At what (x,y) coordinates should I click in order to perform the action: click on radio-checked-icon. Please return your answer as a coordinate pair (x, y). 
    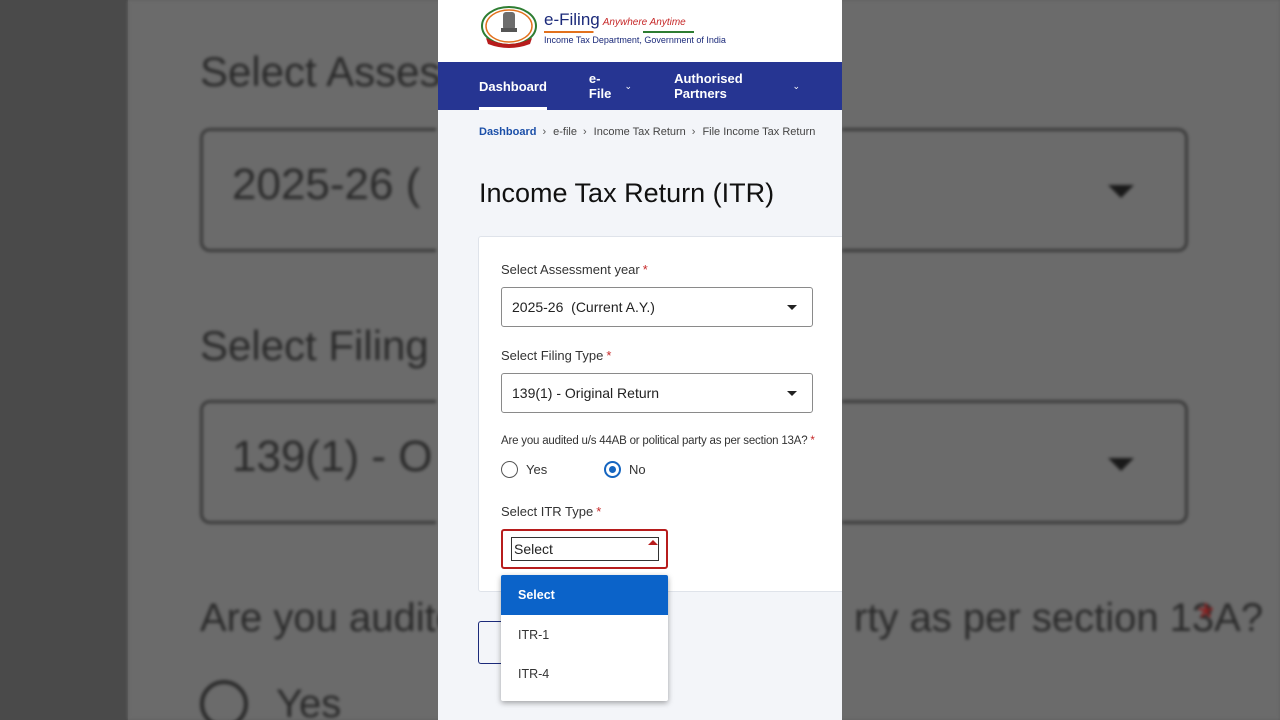
    Looking at the image, I should click on (612, 469).